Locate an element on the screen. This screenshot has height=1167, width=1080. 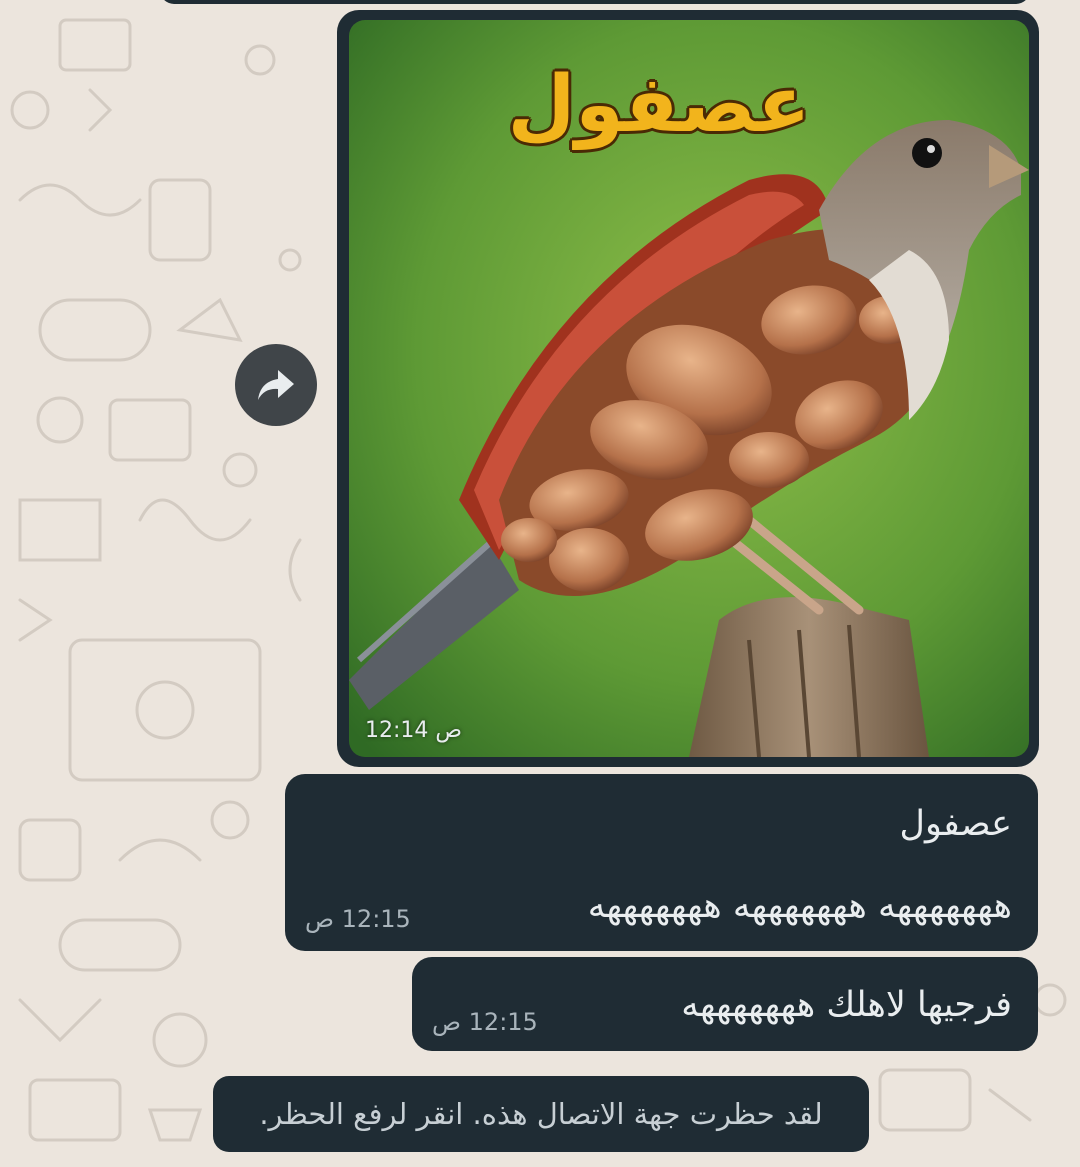
forward-arrow-icon is located at coordinates (276, 385).